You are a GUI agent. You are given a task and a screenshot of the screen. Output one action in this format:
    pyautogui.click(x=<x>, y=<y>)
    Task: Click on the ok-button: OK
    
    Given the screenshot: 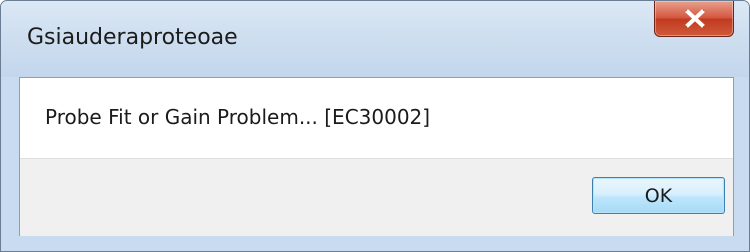 What is the action you would take?
    pyautogui.click(x=658, y=195)
    